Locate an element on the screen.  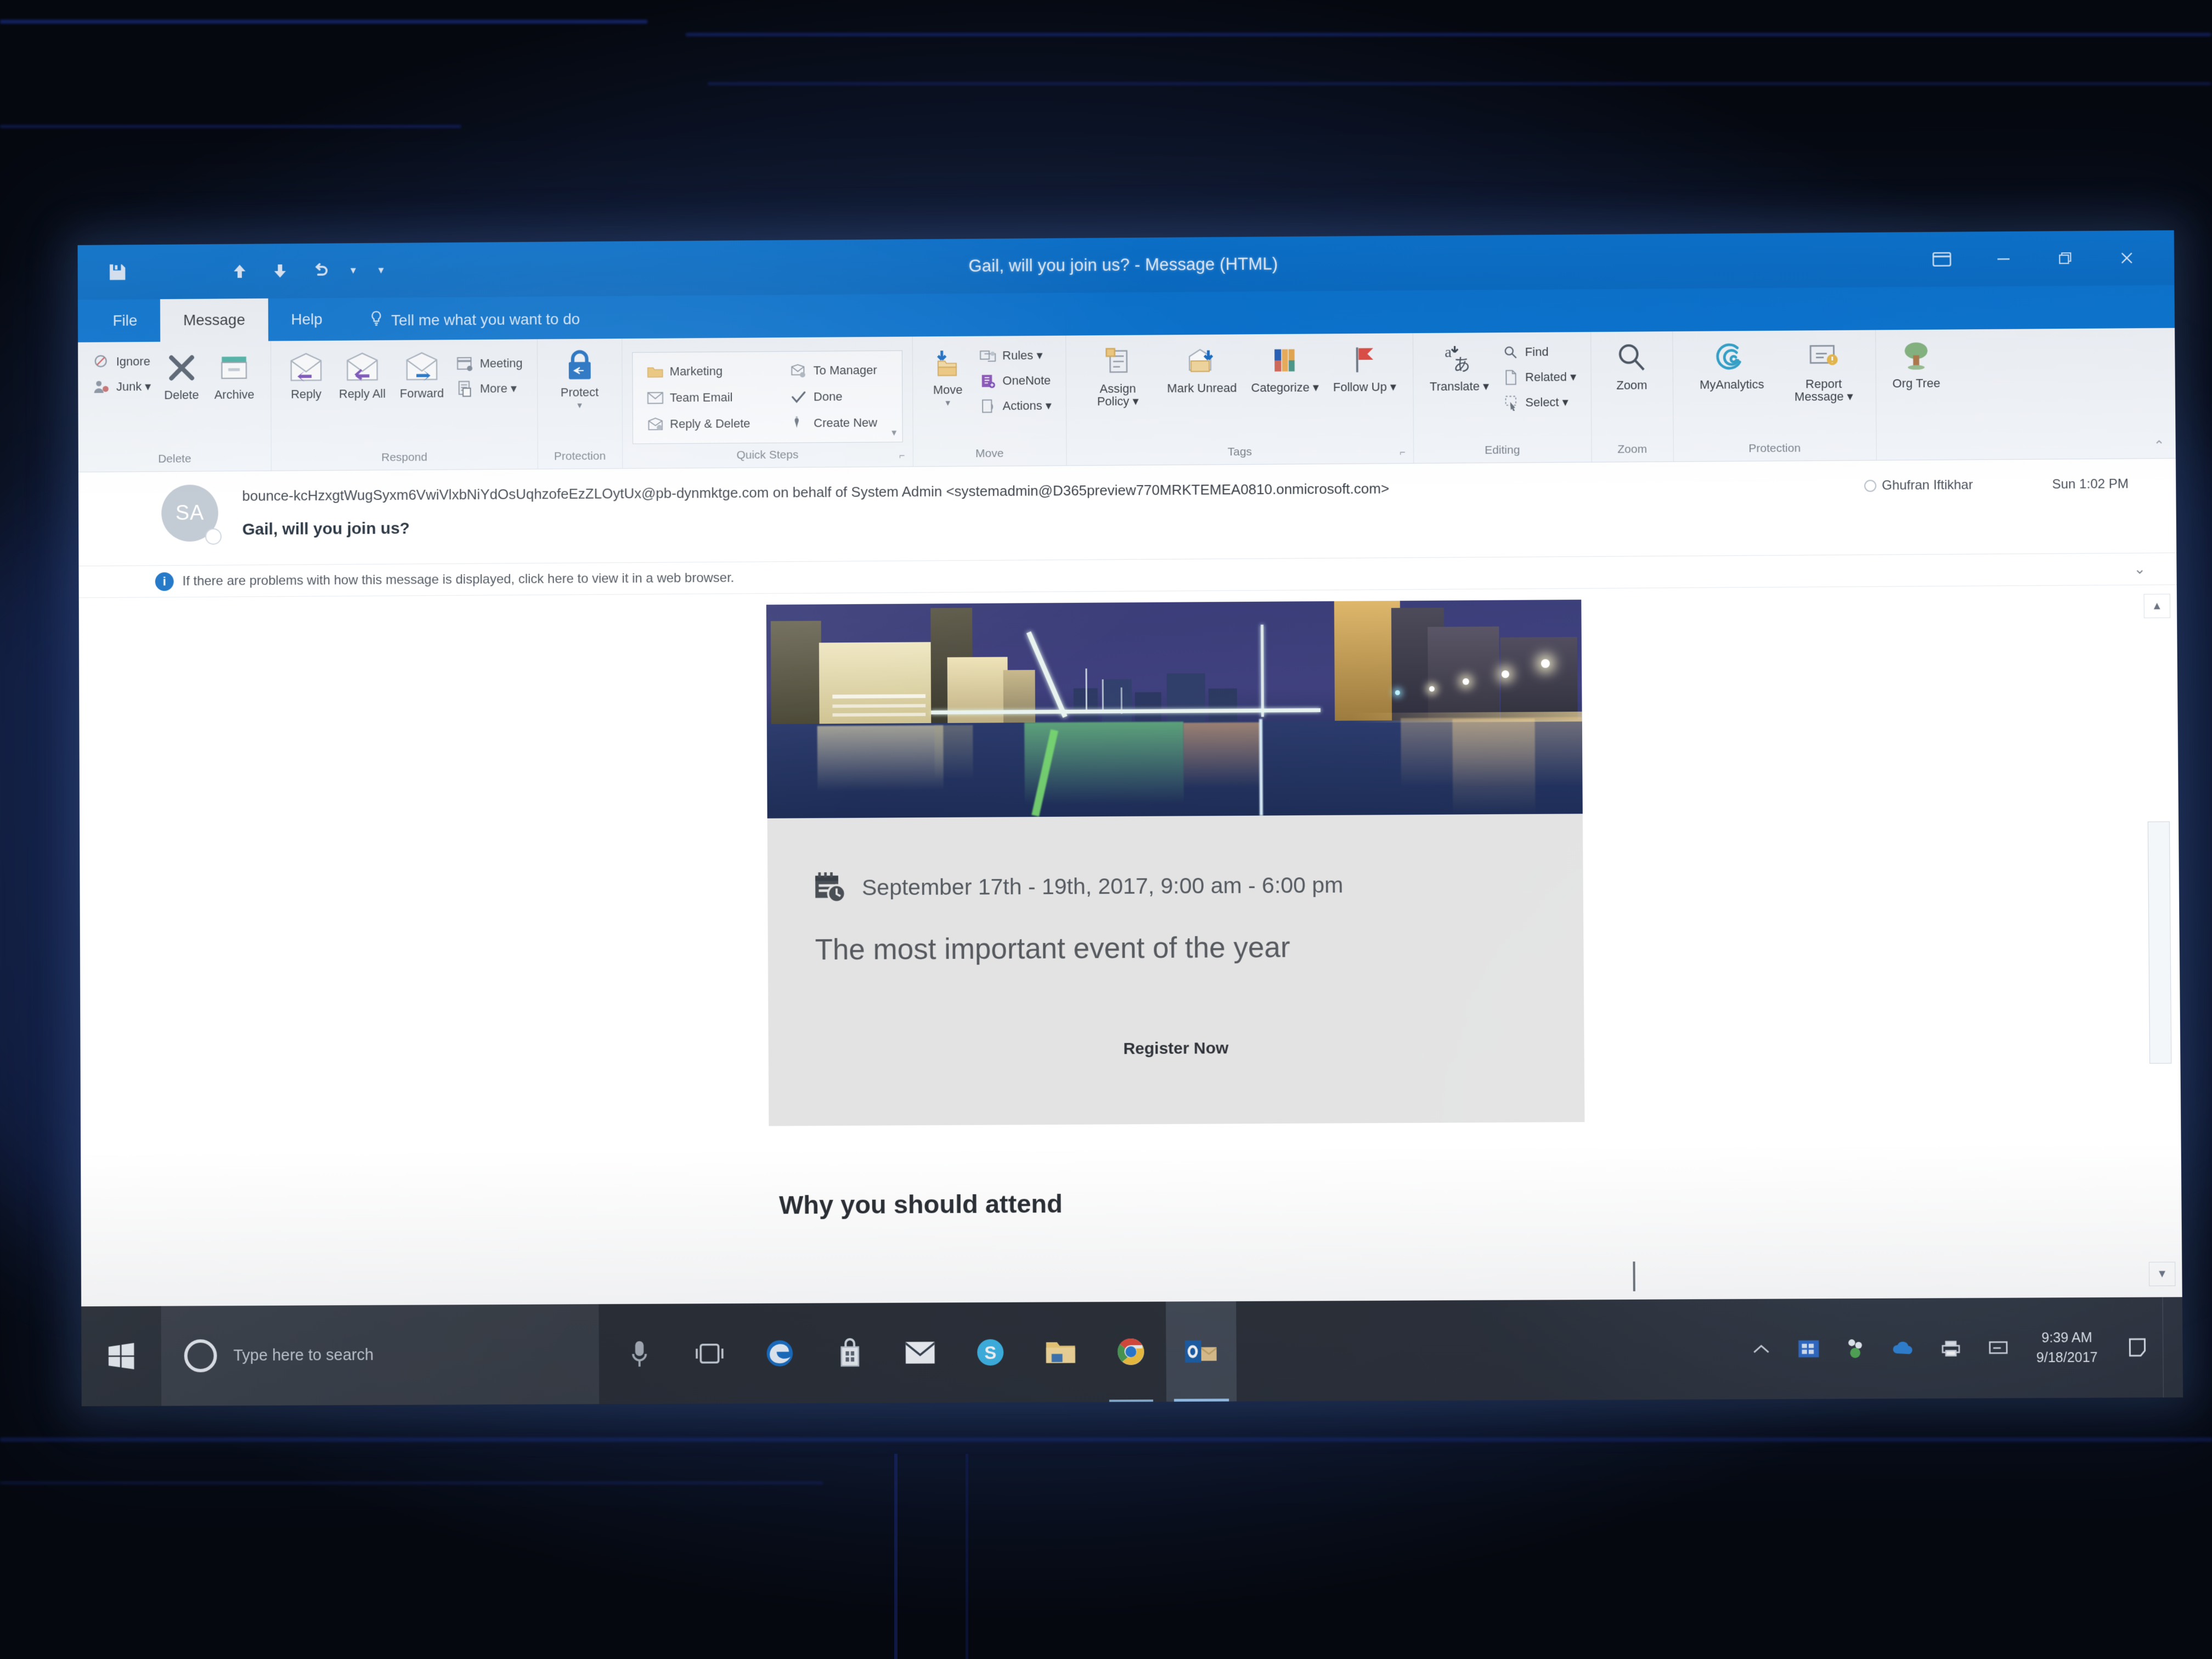
quick-step-reply-delete: Reply & Delete is located at coordinates (697, 424).